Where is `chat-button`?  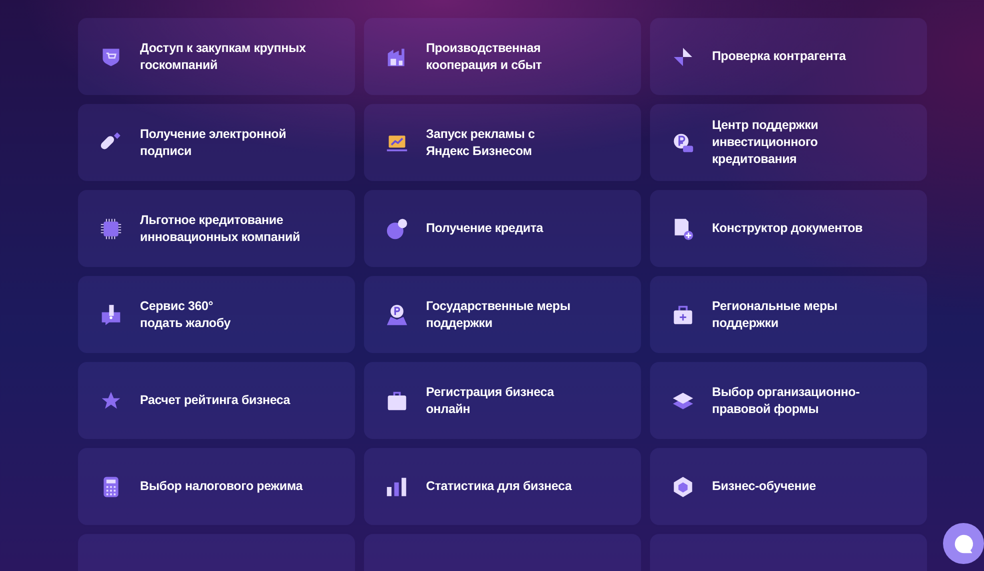
chat-button is located at coordinates (963, 543).